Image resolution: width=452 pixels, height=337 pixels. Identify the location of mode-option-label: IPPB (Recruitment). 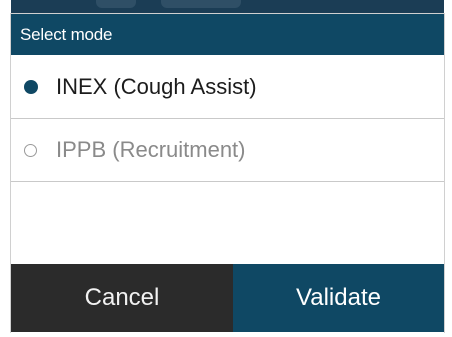
(151, 149).